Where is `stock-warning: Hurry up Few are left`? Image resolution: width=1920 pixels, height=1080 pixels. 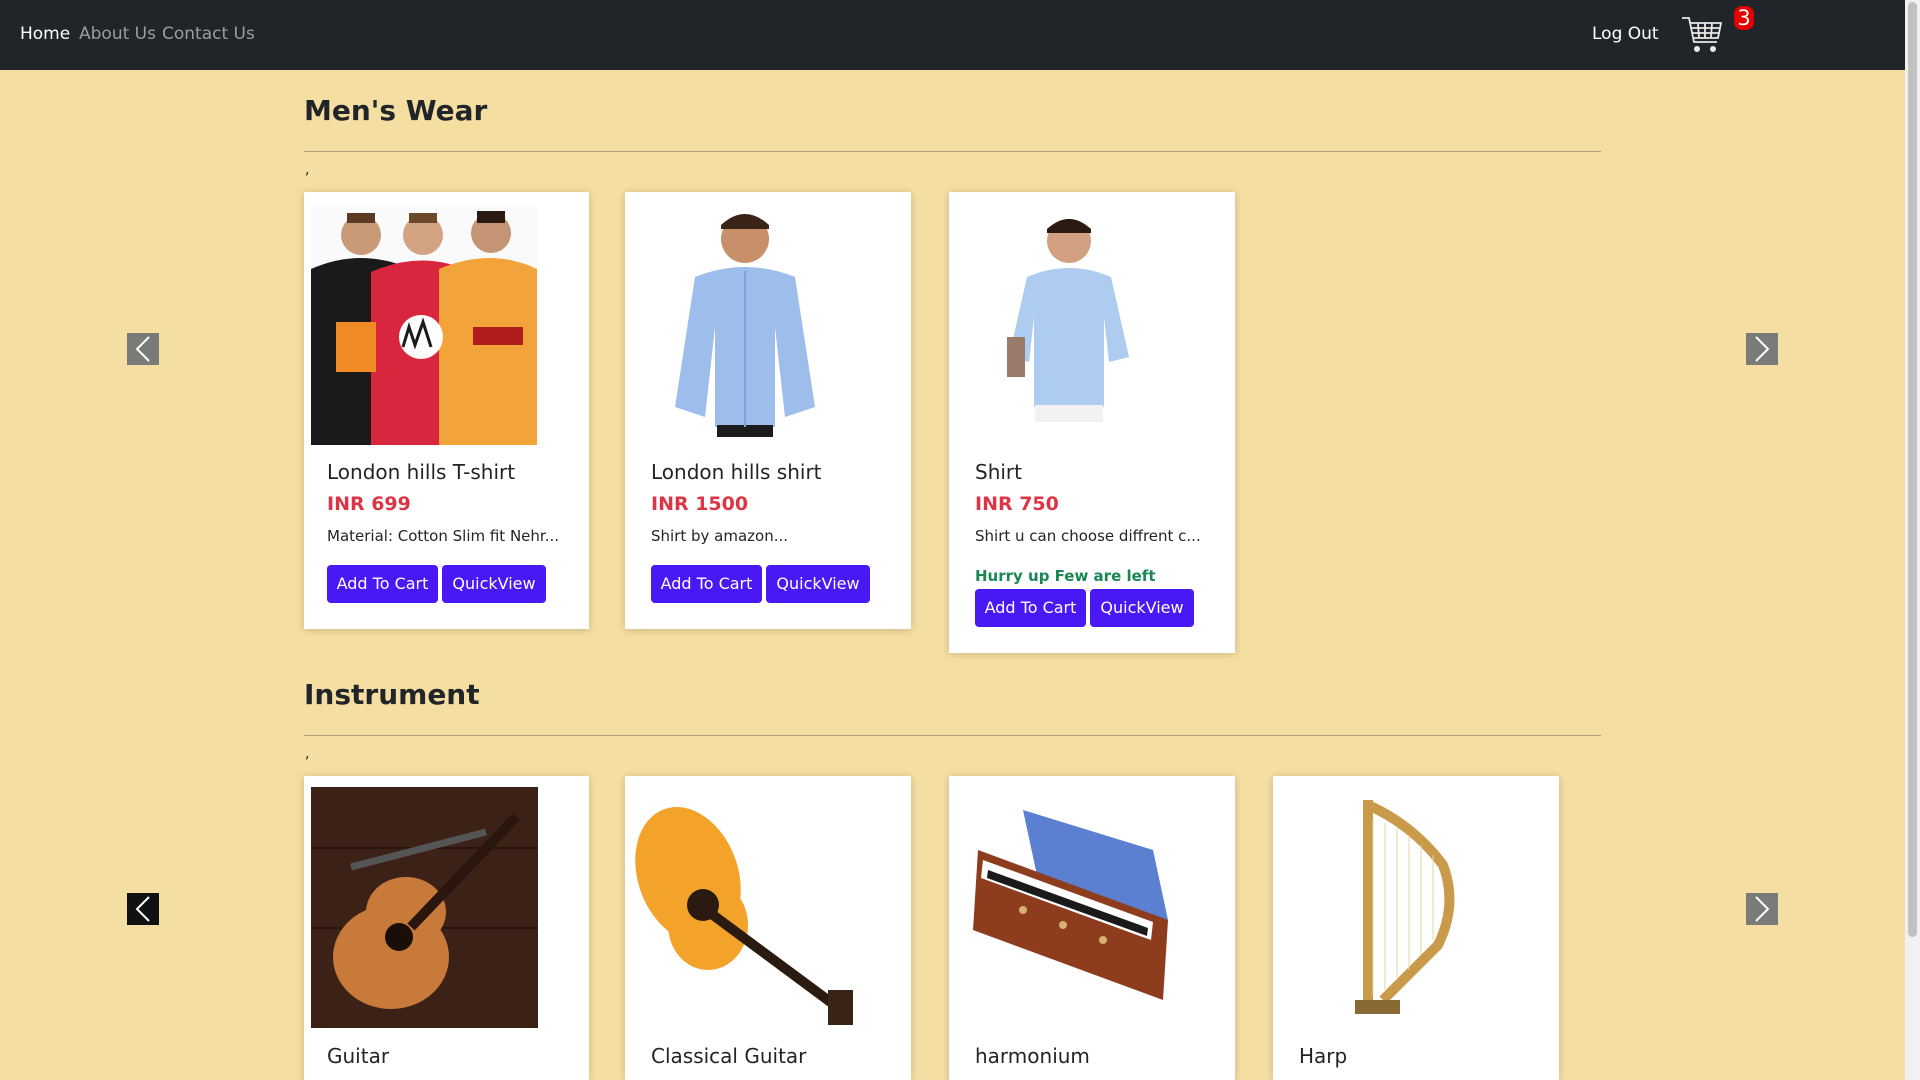
stock-warning: Hurry up Few are left is located at coordinates (1065, 576).